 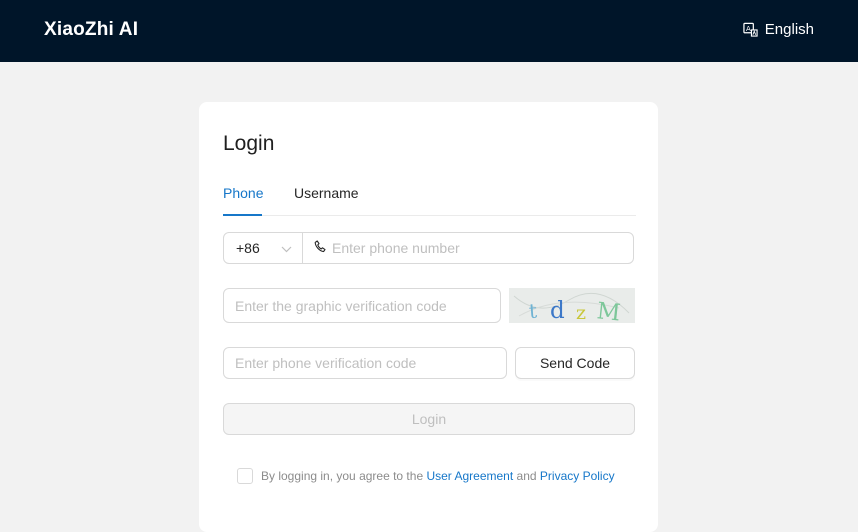 What do you see at coordinates (429, 31) in the screenshot?
I see `top-navigation-bar: XiaoZhi AI A English` at bounding box center [429, 31].